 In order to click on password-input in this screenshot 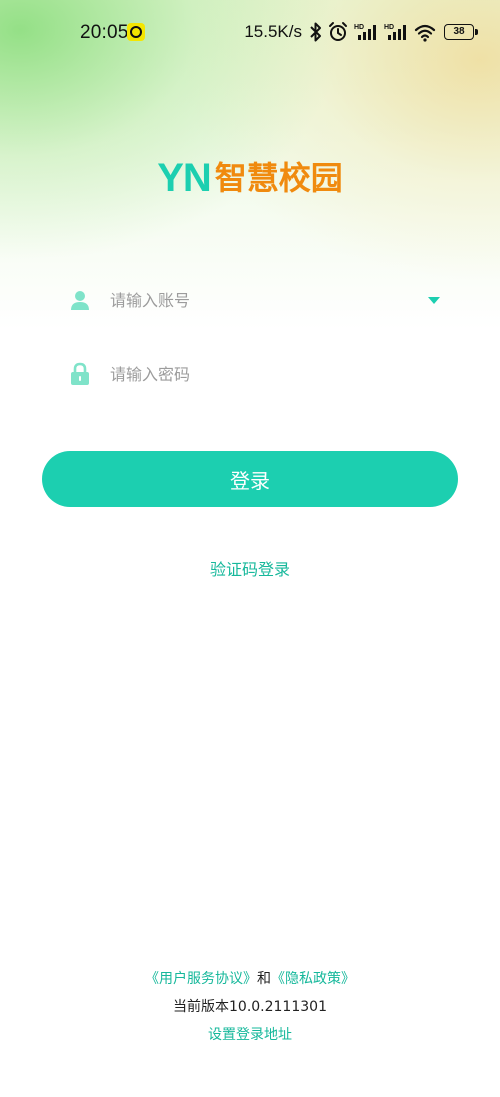, I will do `click(278, 374)`.